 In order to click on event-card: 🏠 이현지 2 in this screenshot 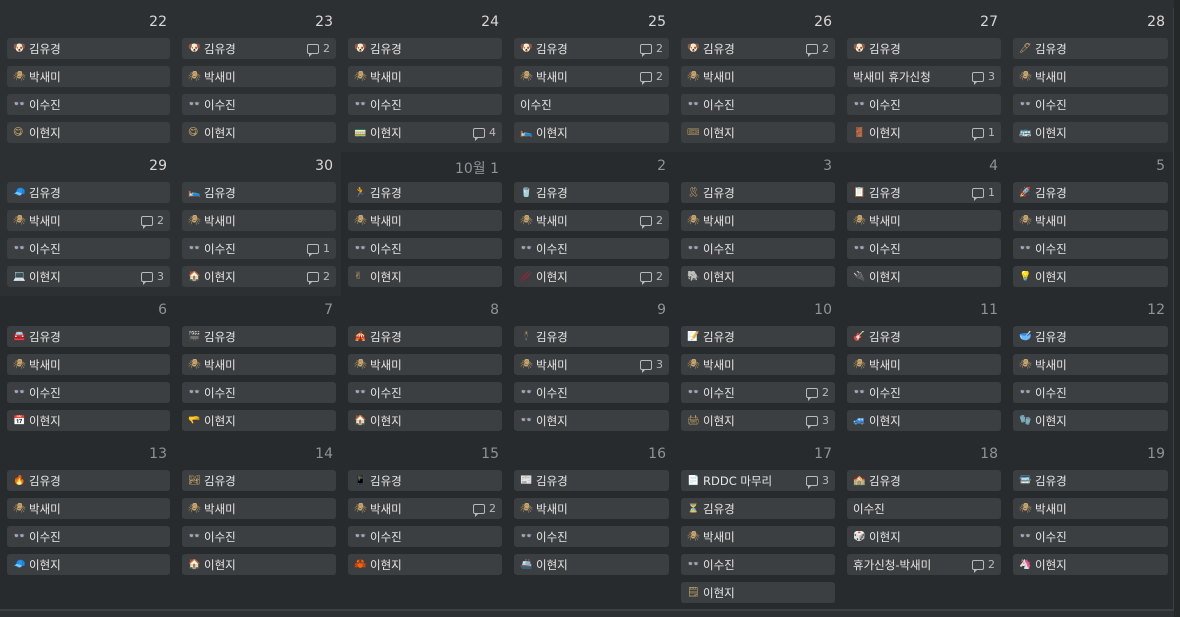, I will do `click(259, 276)`.